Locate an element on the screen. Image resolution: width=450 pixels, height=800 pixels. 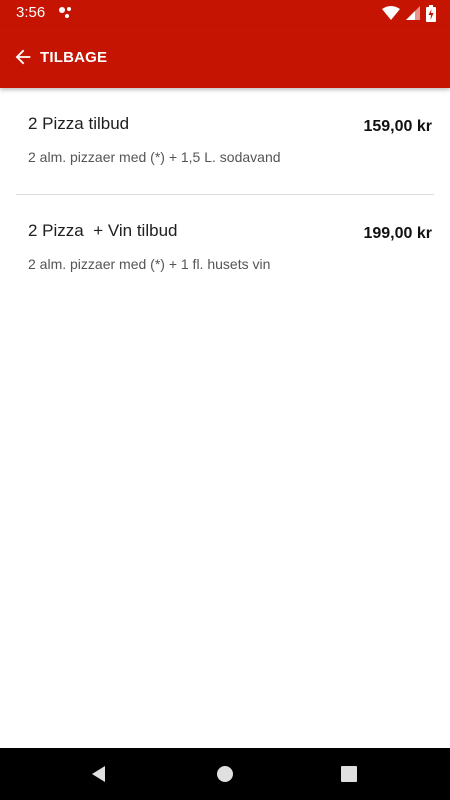
back-triangle-icon is located at coordinates (98, 774).